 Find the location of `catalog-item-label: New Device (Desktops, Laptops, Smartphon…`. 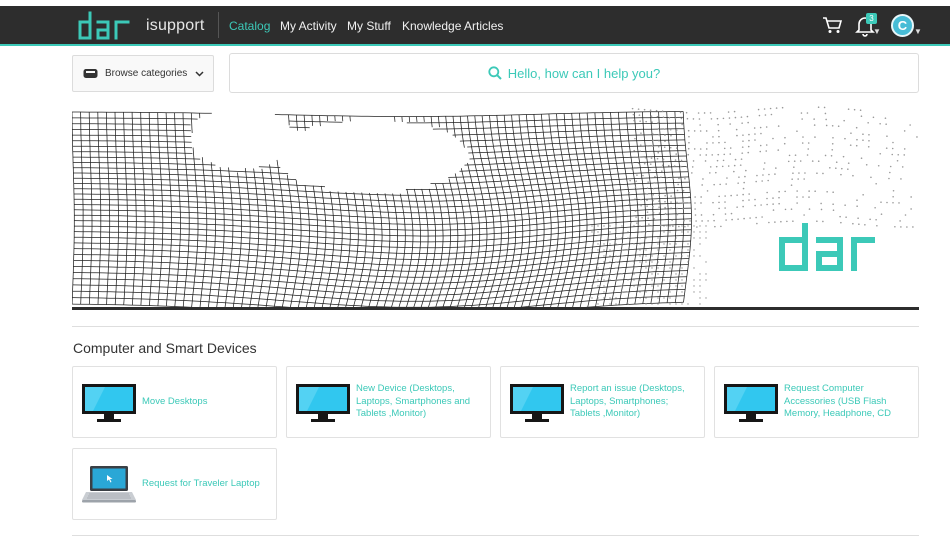

catalog-item-label: New Device (Desktops, Laptops, Smartphon… is located at coordinates (421, 402).